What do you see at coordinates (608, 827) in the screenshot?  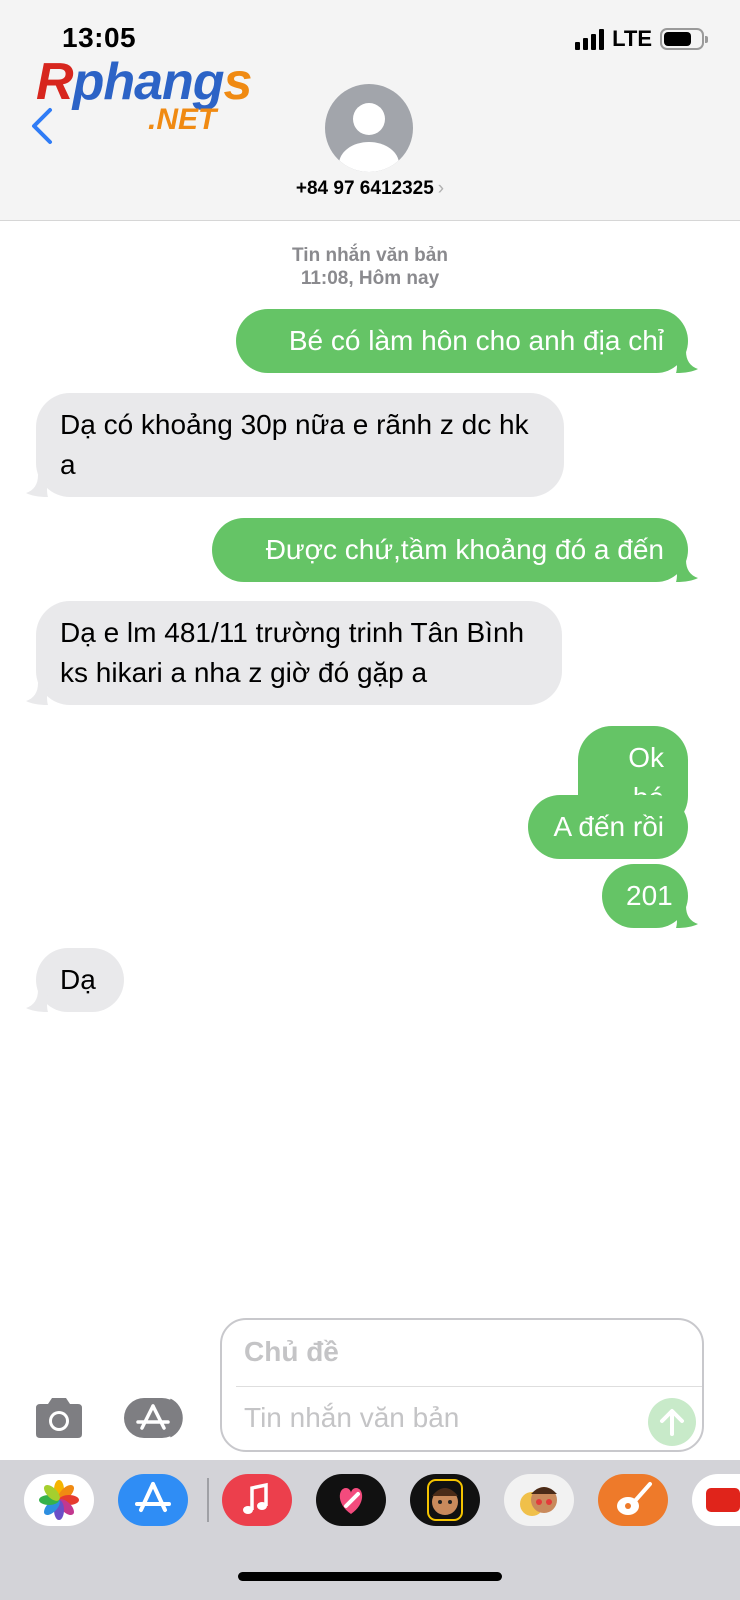 I see `outgoing-message-bubble: A đến rồi` at bounding box center [608, 827].